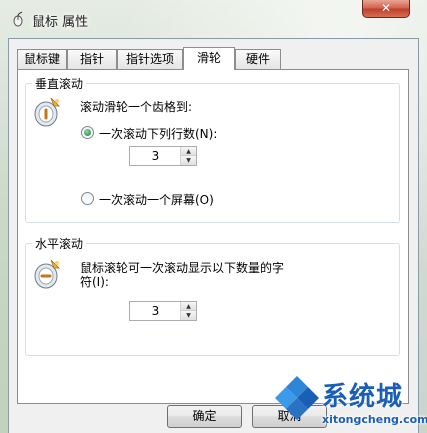  I want to click on scroll-lines-label: 一次滚动下列行数(N):, so click(158, 134).